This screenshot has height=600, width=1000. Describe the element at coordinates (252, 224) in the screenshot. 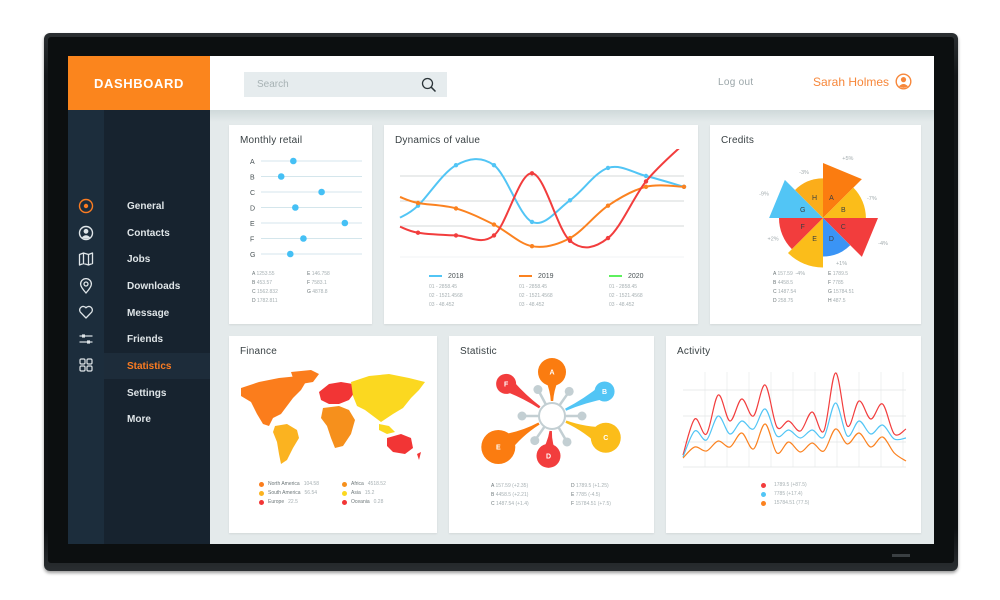

I see `retail-row-label: E` at that location.